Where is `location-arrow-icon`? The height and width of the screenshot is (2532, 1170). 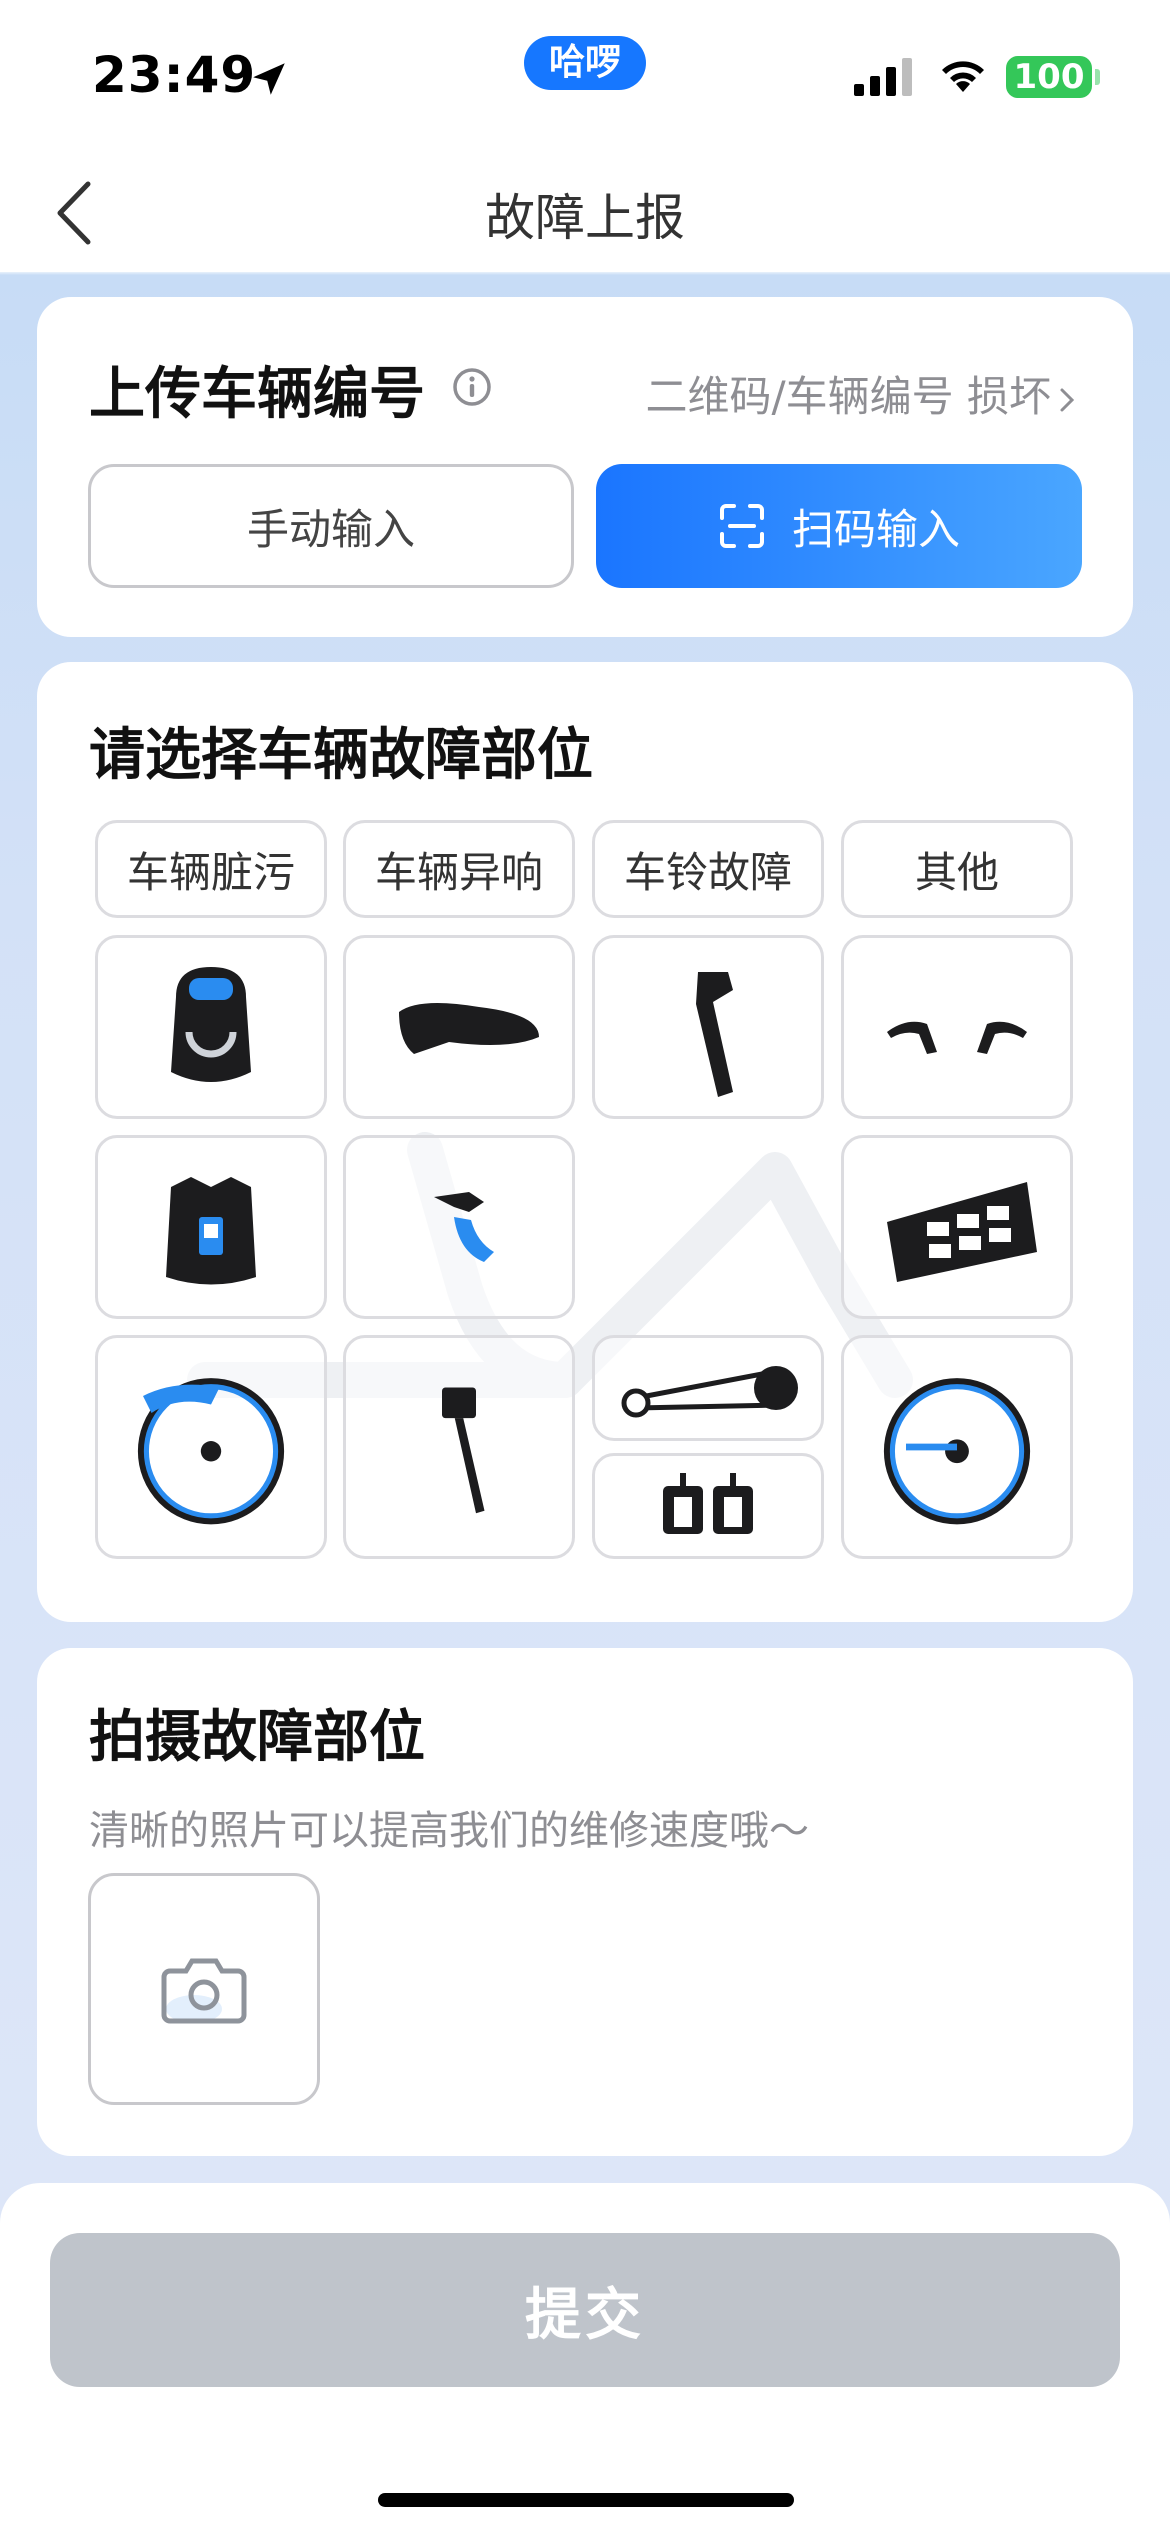
location-arrow-icon is located at coordinates (269, 79).